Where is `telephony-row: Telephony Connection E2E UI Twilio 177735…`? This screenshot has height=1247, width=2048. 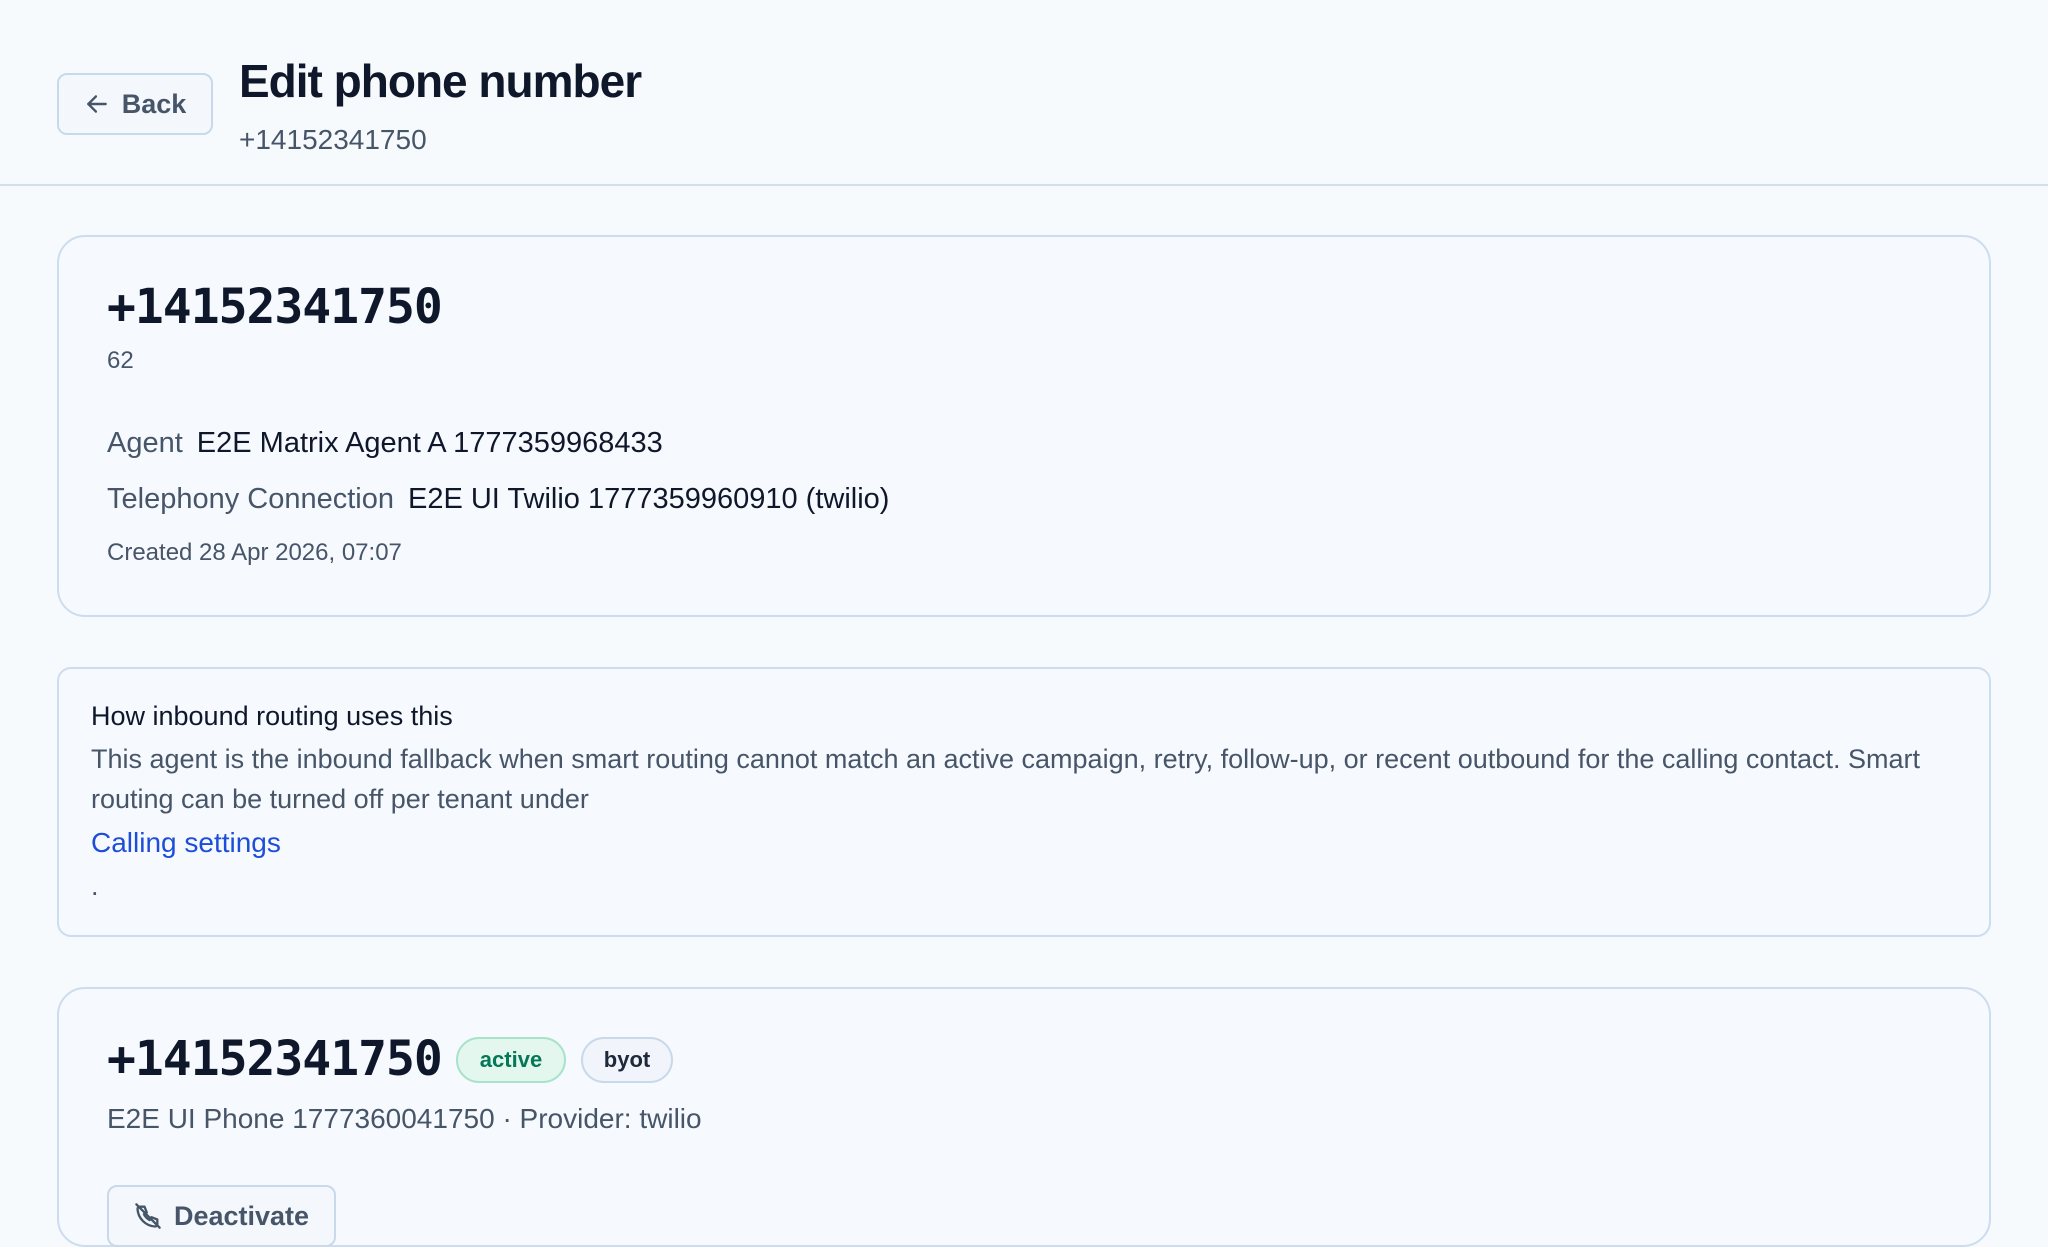
telephony-row: Telephony Connection E2E UI Twilio 177735… is located at coordinates (498, 499).